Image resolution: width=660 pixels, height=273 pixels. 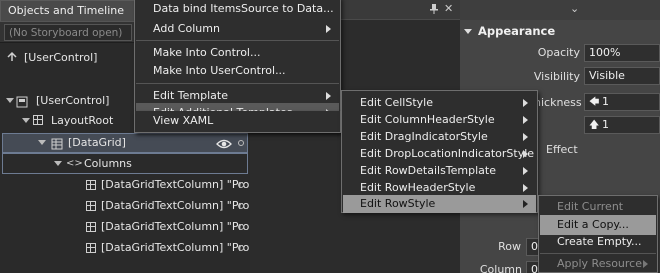 I want to click on row-label: Row, so click(x=509, y=246).